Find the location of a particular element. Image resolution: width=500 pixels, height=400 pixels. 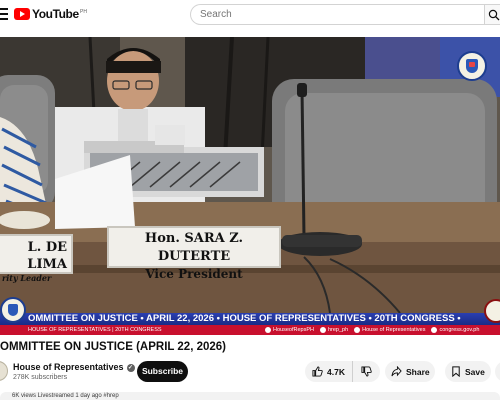

social-handle: HouseofRepsPH is located at coordinates (289, 330).